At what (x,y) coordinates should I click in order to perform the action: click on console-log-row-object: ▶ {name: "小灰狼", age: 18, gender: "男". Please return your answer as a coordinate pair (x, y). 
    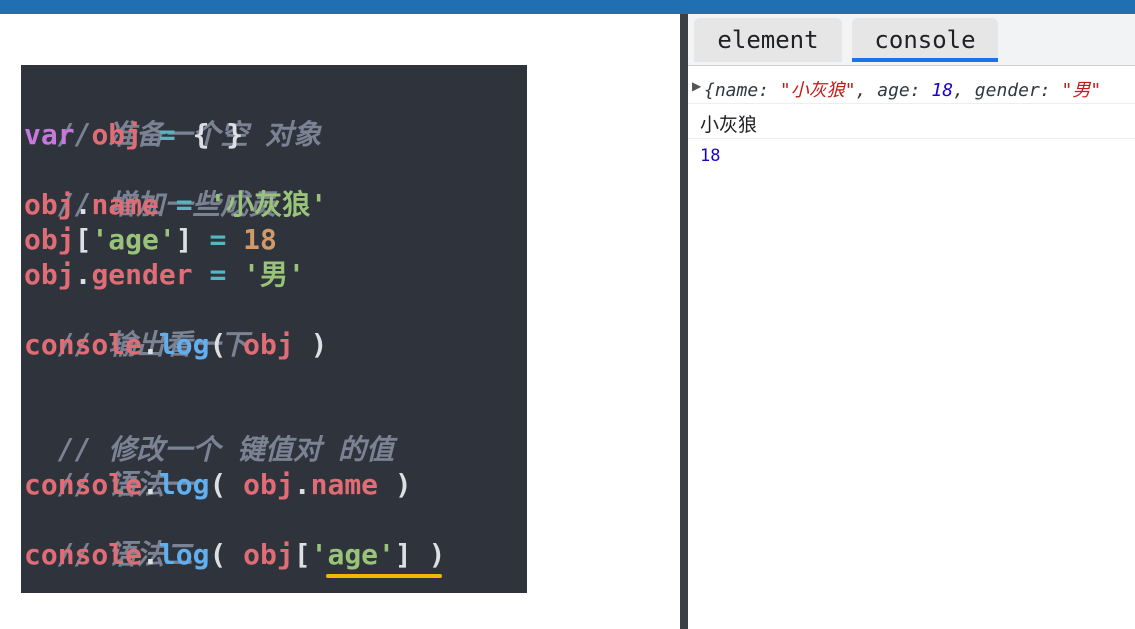
    Looking at the image, I should click on (911, 87).